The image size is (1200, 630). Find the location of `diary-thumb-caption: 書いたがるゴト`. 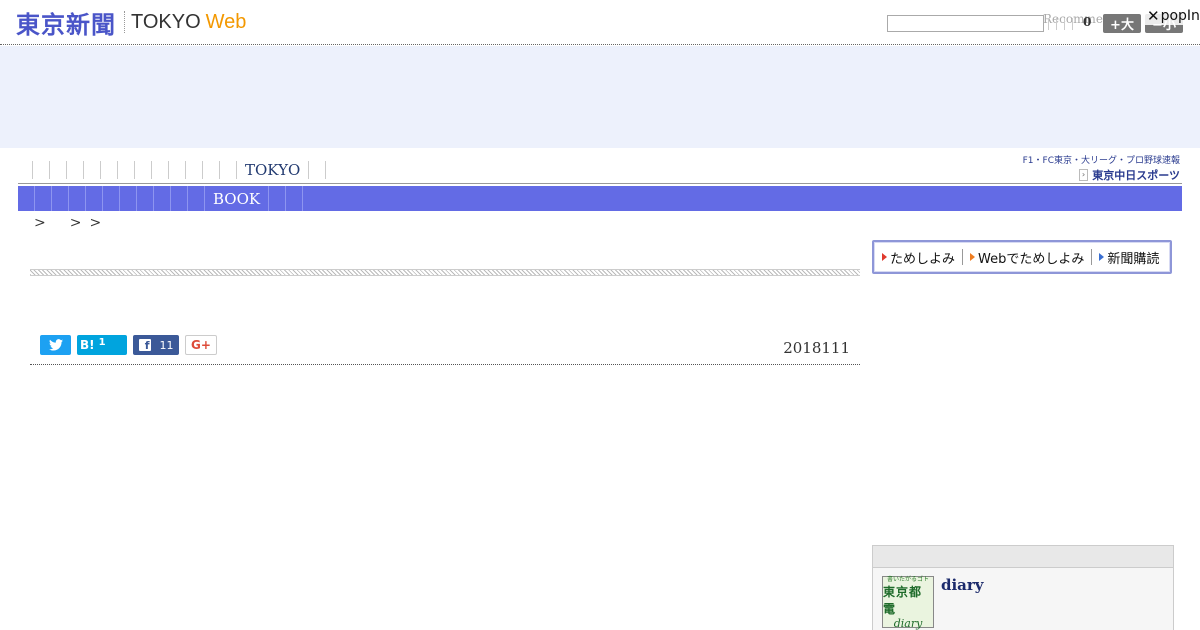

diary-thumb-caption: 書いたがるゴト is located at coordinates (907, 579).